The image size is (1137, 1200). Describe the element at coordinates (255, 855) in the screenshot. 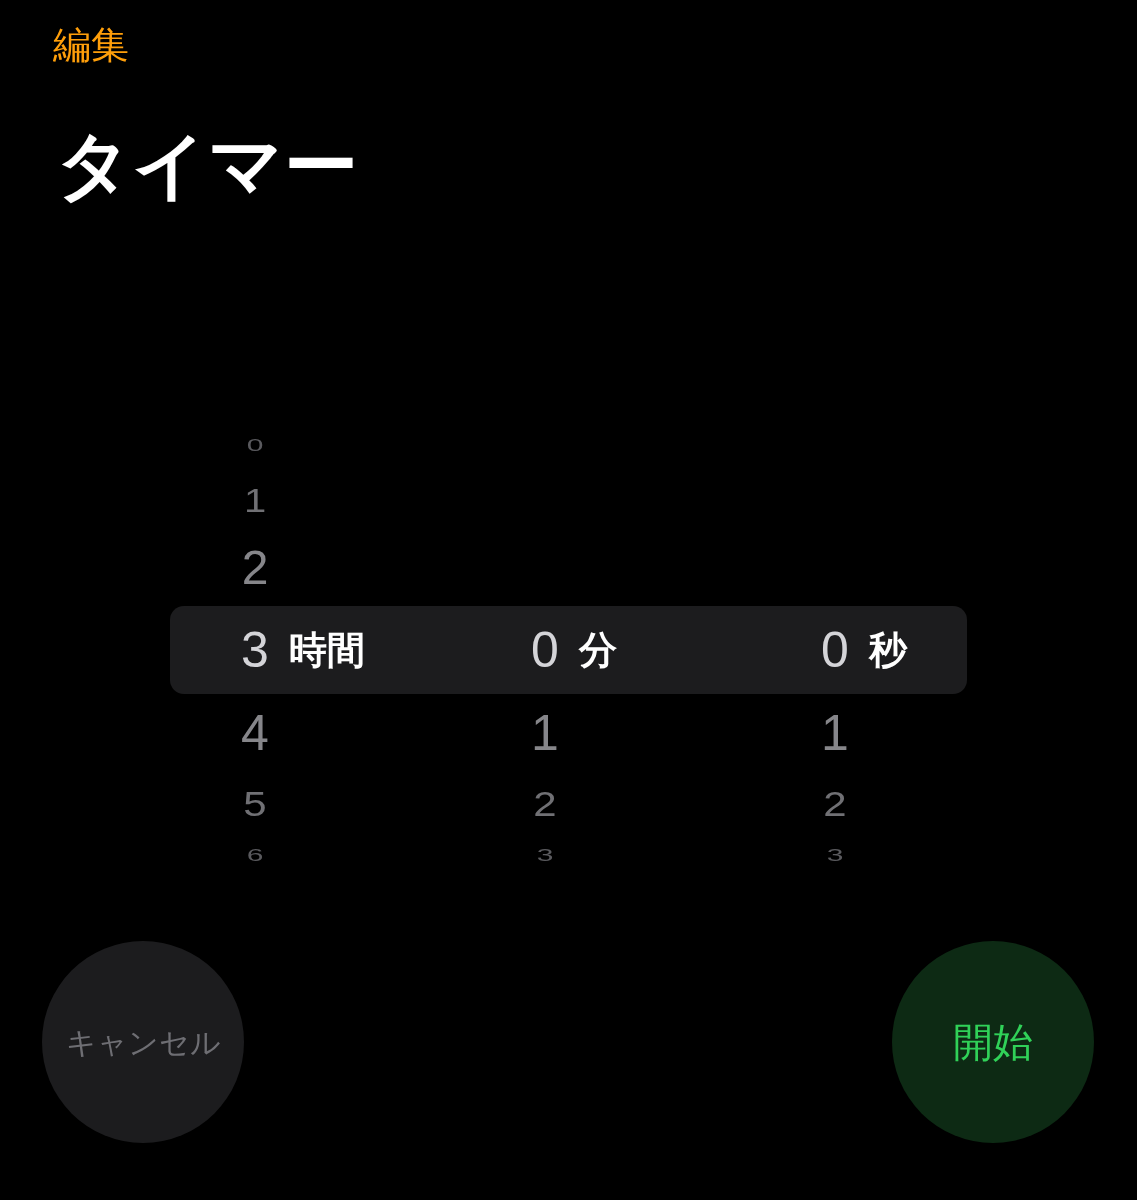

I see `picker-number: 6` at that location.